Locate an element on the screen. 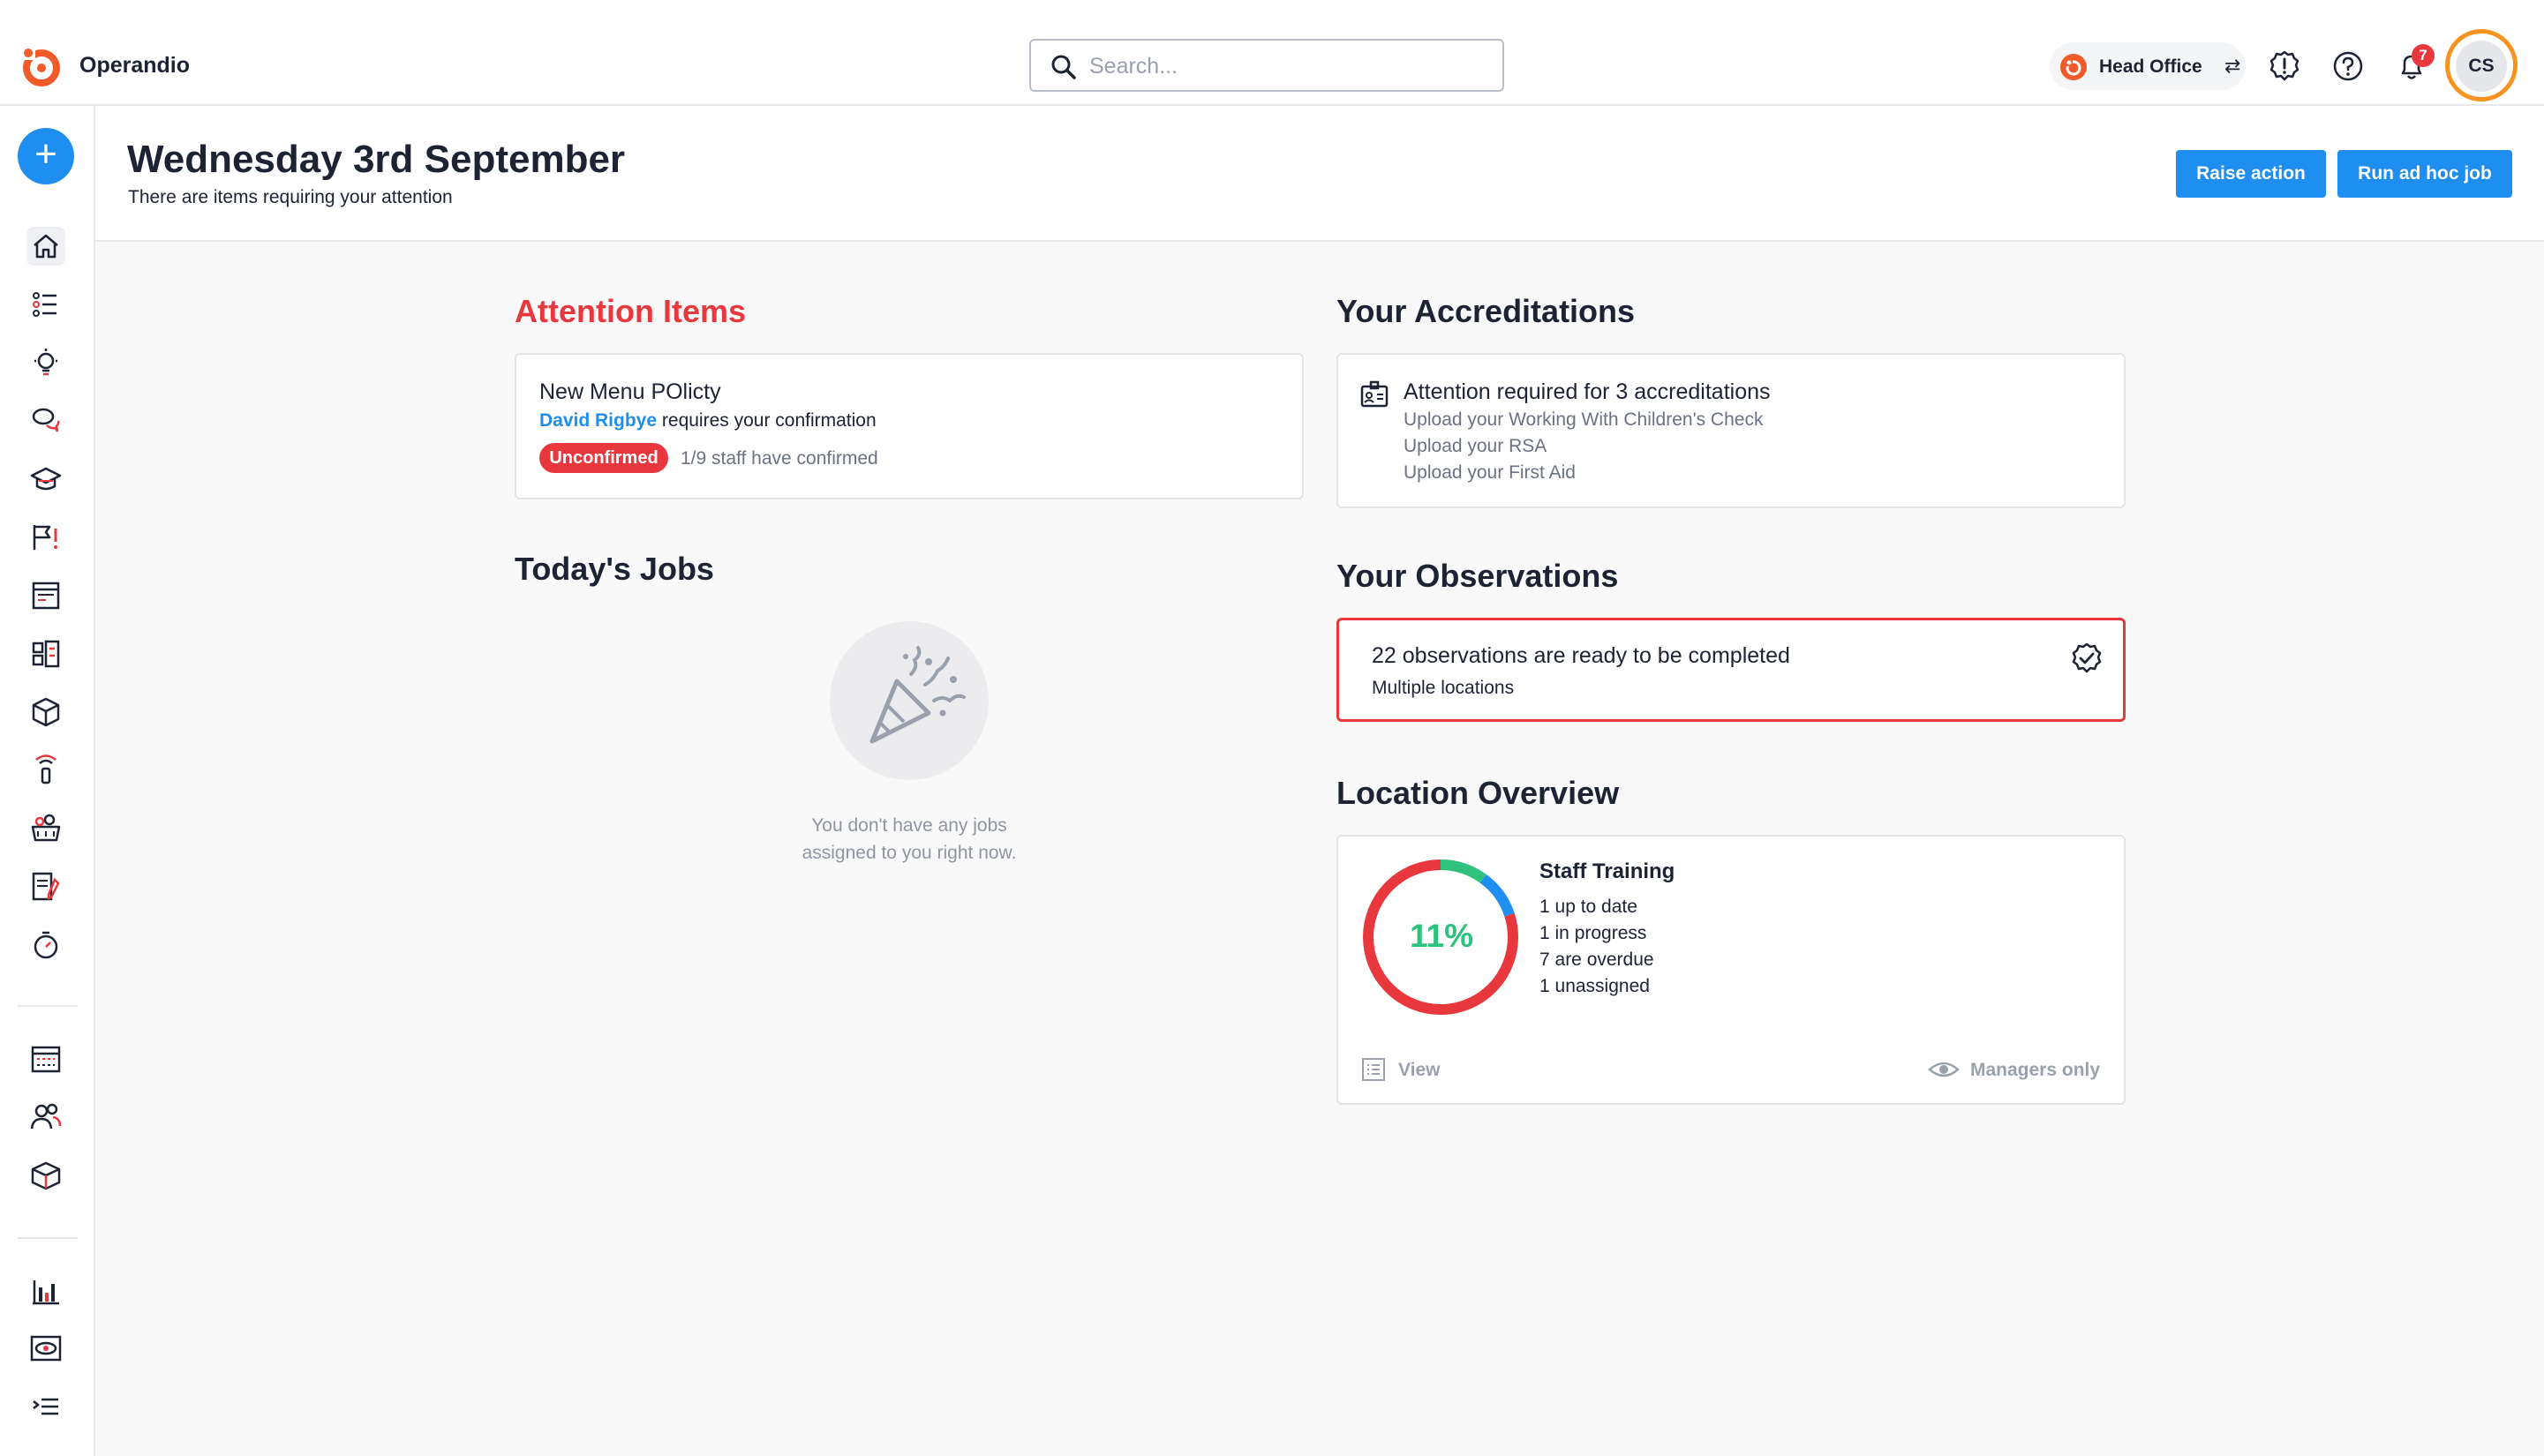 This screenshot has height=1456, width=2544. search-box is located at coordinates (1266, 65).